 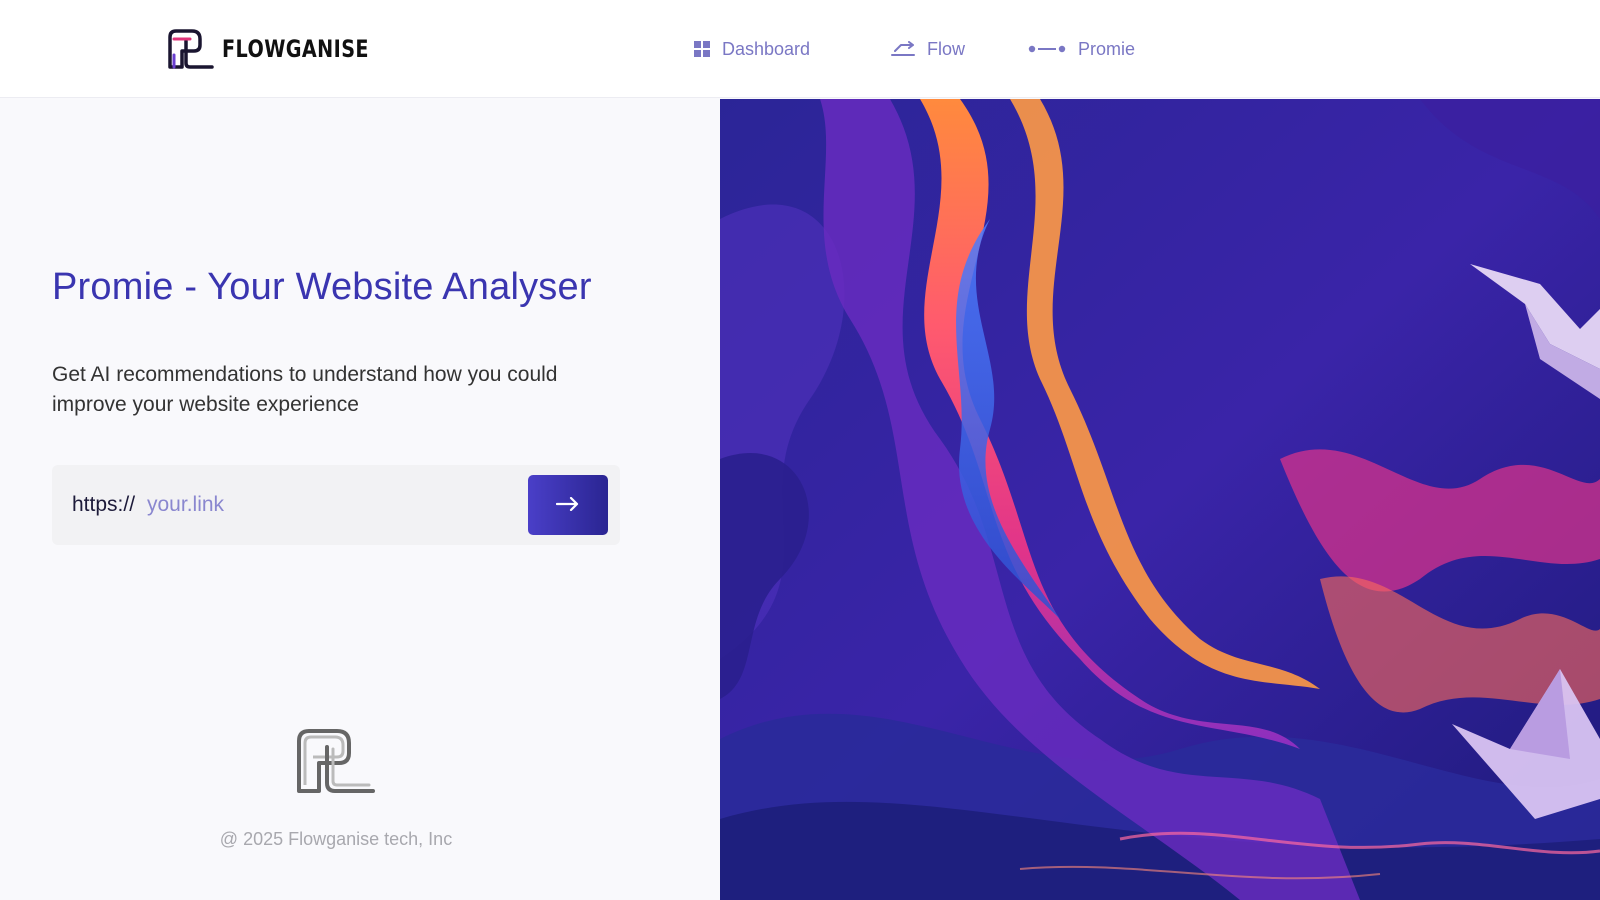 What do you see at coordinates (336, 839) in the screenshot?
I see `copyright-text: @ 2025 Flowganise tech, Inc` at bounding box center [336, 839].